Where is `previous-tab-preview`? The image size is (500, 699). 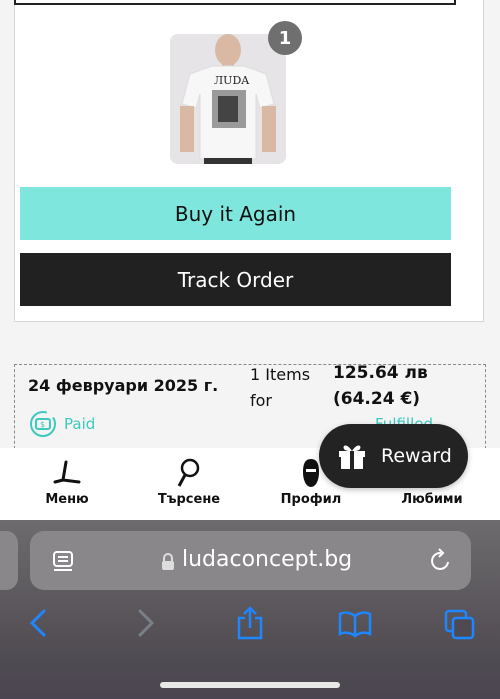
previous-tab-preview is located at coordinates (9, 560).